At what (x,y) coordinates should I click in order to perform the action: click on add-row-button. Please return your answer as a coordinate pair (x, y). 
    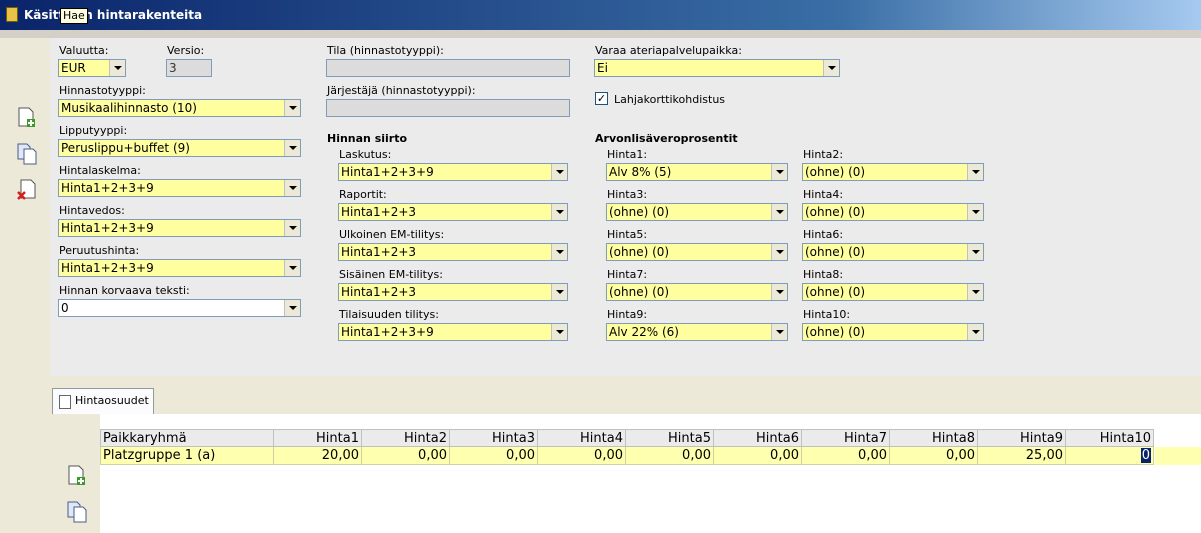
    Looking at the image, I should click on (77, 476).